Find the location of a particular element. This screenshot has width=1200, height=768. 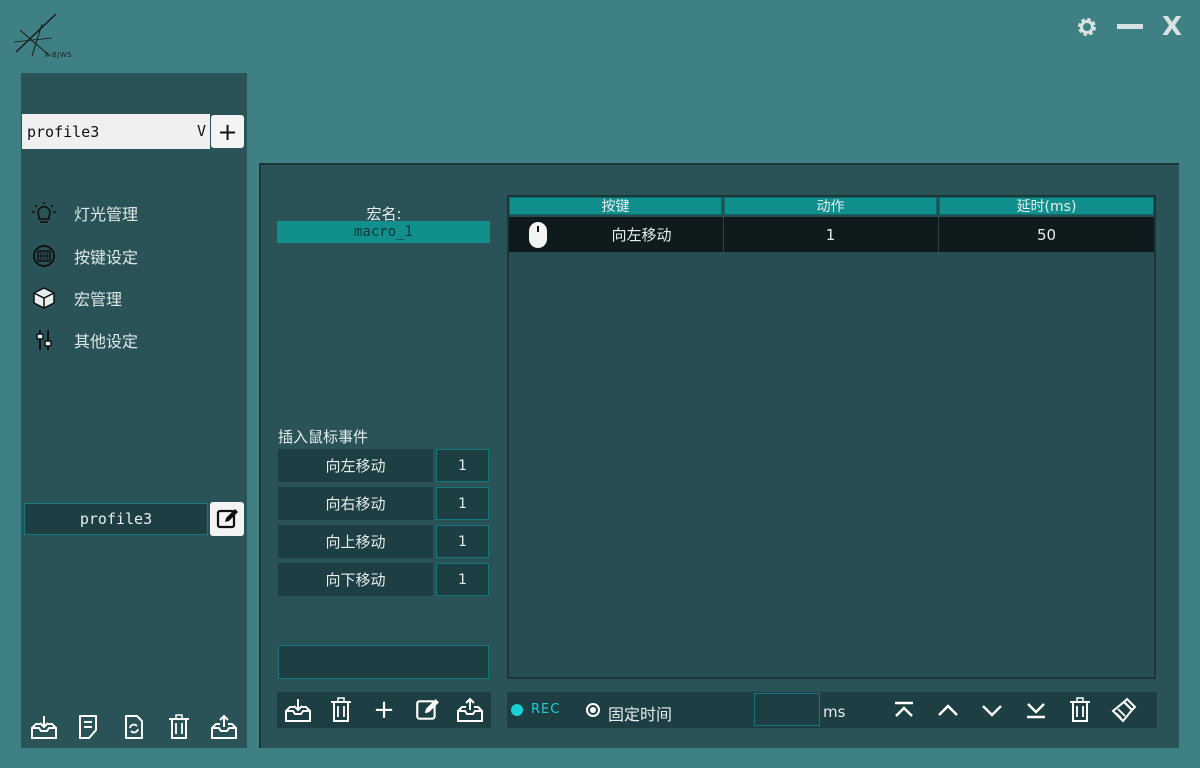

clear-icon is located at coordinates (1124, 710).